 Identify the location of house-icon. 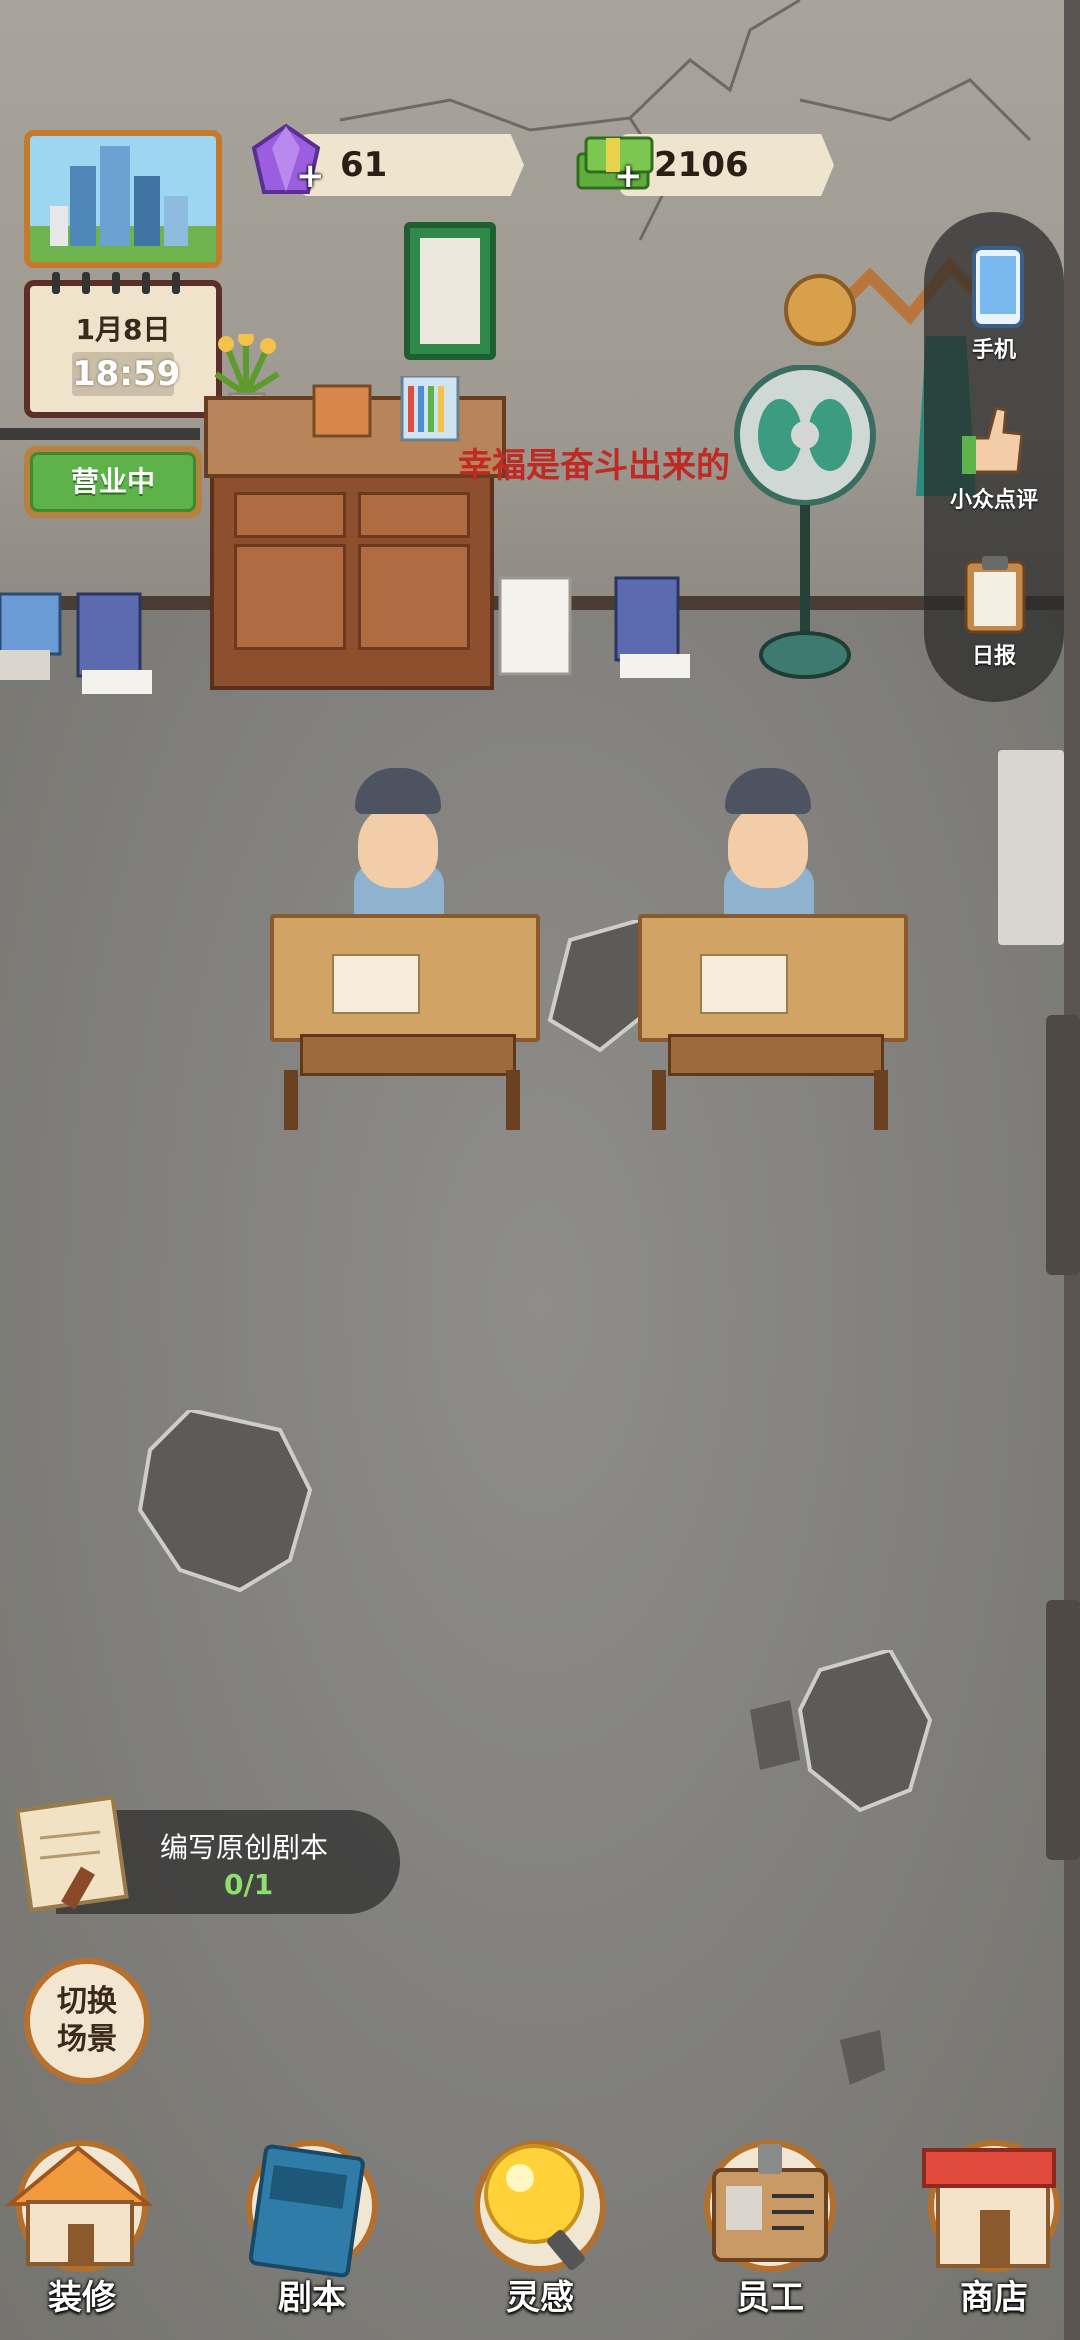
(79, 2205).